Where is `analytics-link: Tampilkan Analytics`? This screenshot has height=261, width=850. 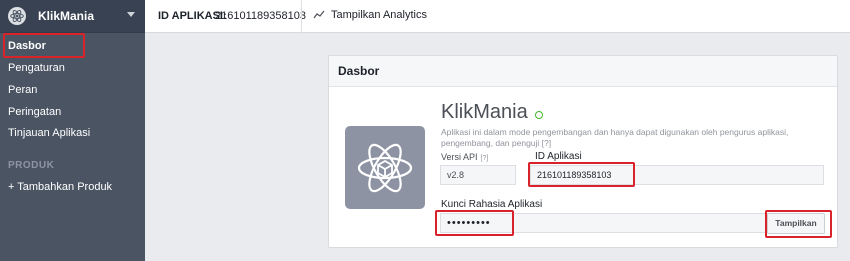
analytics-link: Tampilkan Analytics is located at coordinates (370, 15).